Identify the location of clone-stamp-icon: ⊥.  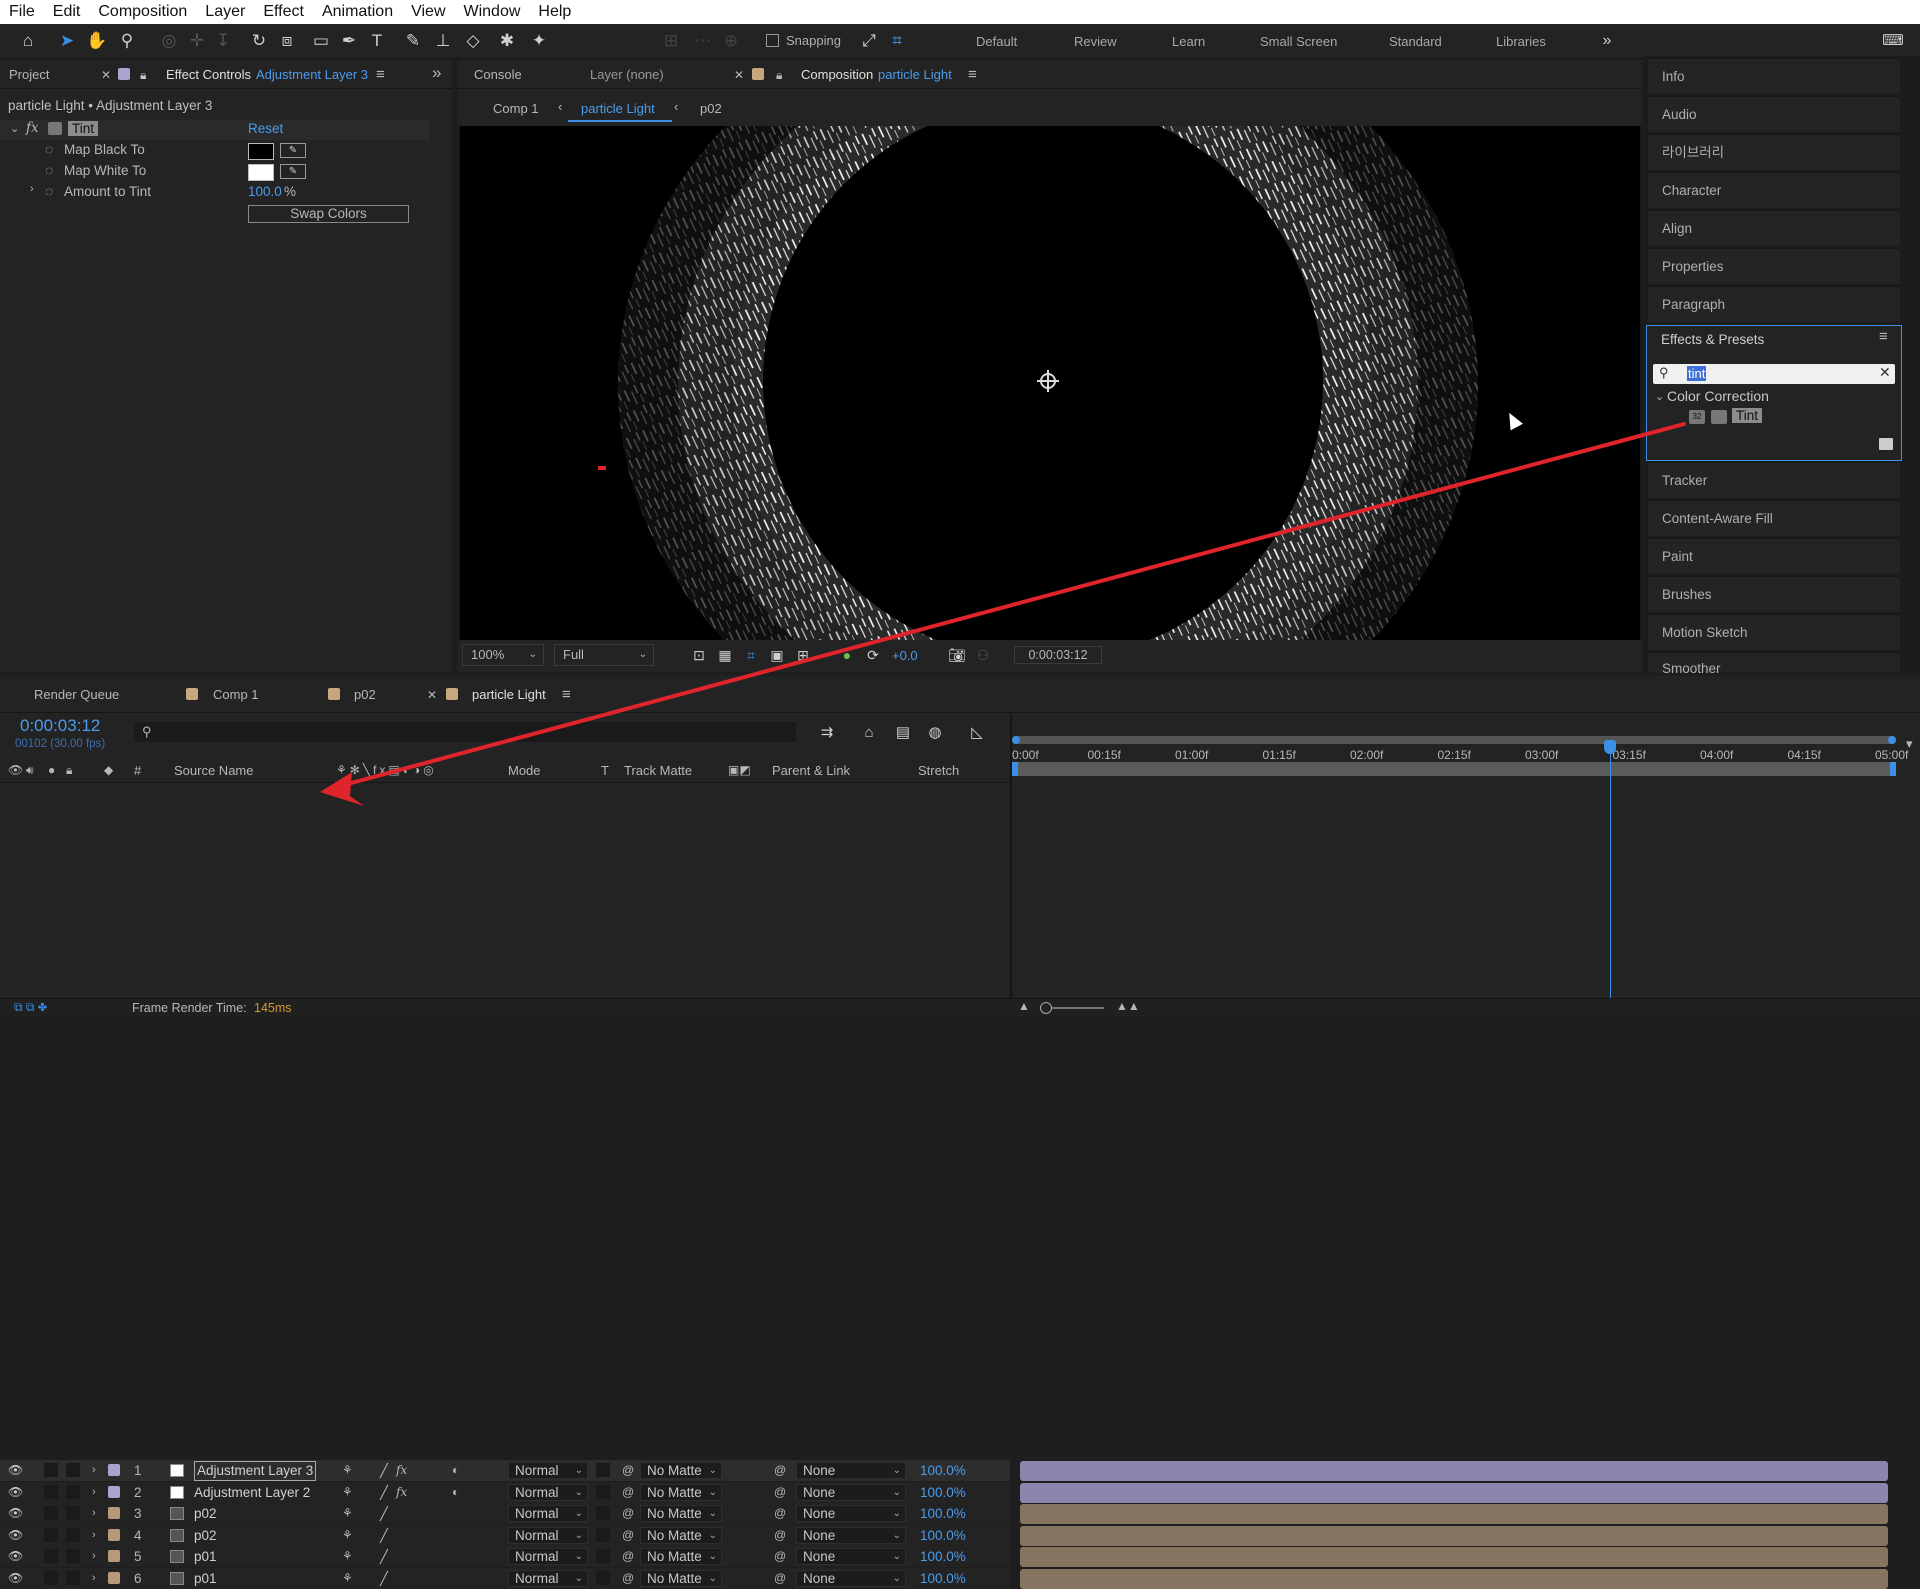
(443, 41).